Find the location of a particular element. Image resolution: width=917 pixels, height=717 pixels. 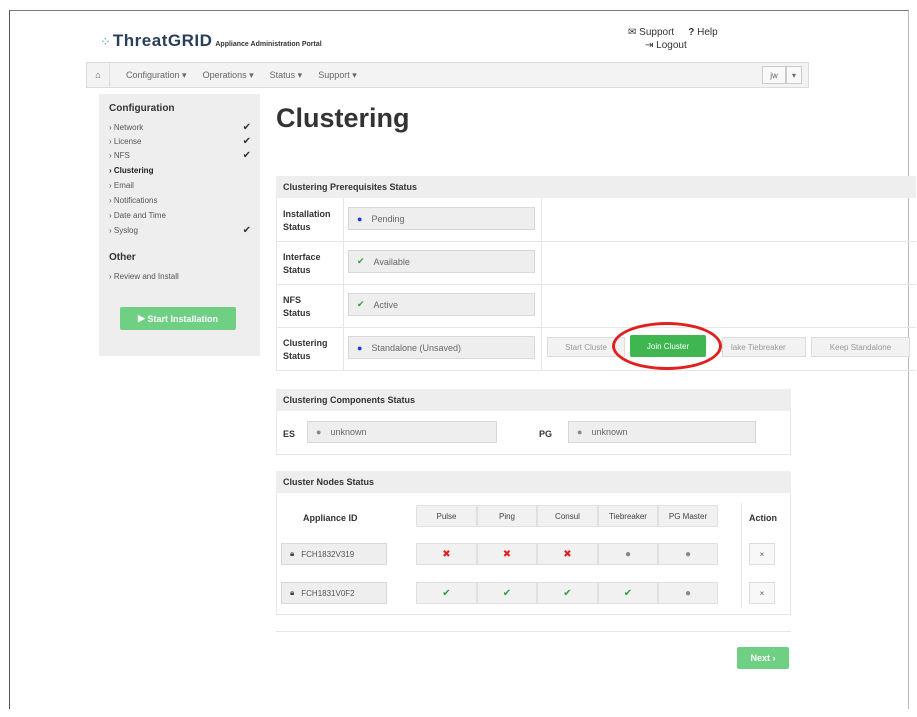

keep-standalone-button: Keep Standalone is located at coordinates (860, 347).